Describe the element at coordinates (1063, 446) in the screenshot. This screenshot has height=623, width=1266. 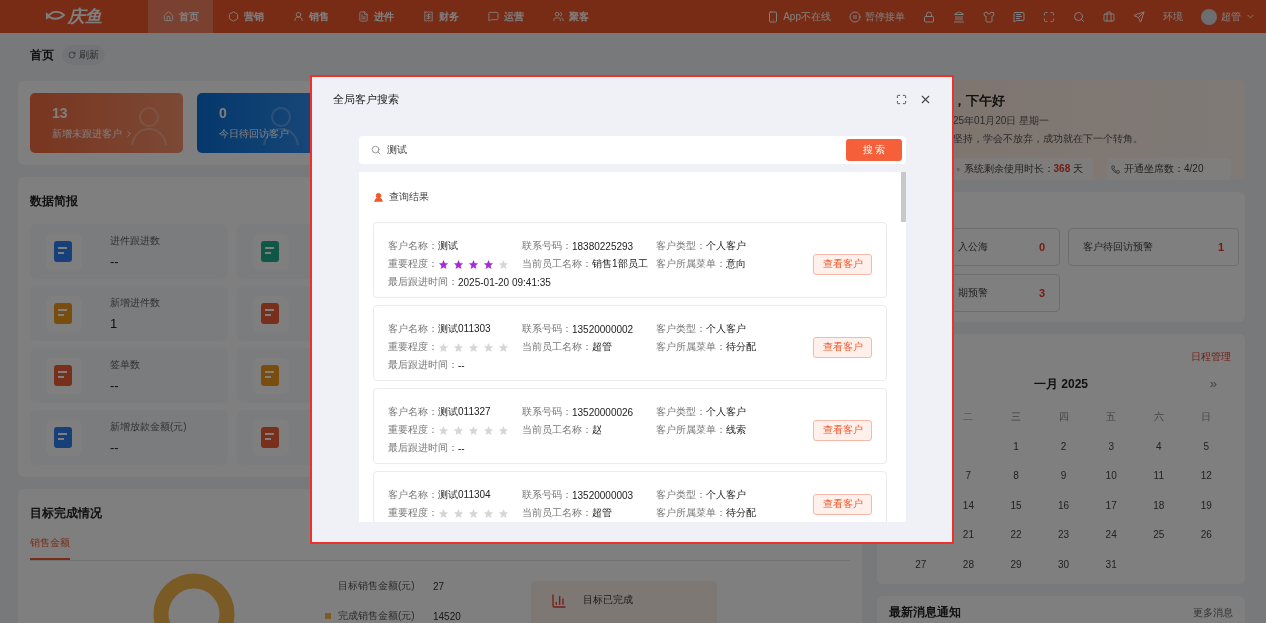
I see `calendar-day: 2` at that location.